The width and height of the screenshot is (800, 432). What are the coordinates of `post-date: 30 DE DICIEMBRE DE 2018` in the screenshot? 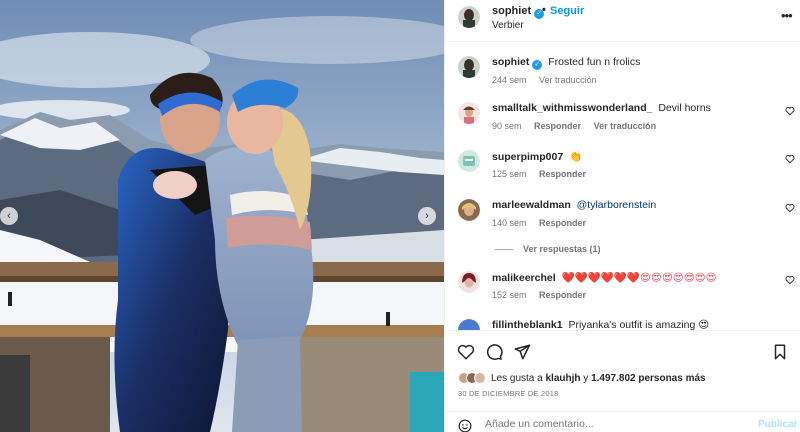 It's located at (508, 393).